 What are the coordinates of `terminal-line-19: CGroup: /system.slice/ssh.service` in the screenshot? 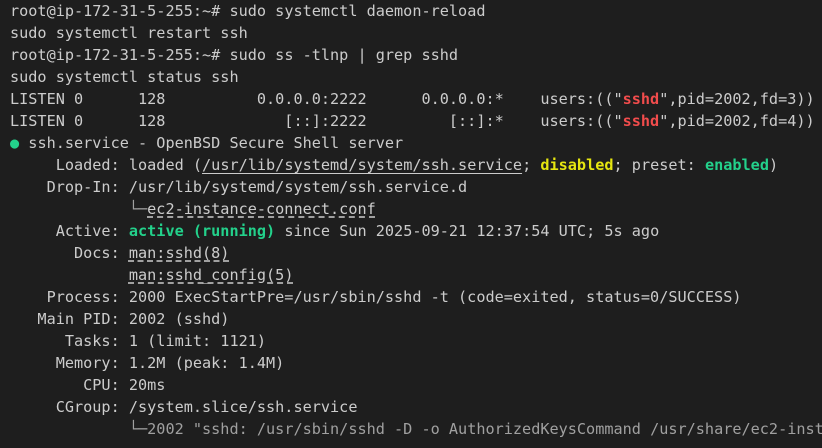 It's located at (416, 407).